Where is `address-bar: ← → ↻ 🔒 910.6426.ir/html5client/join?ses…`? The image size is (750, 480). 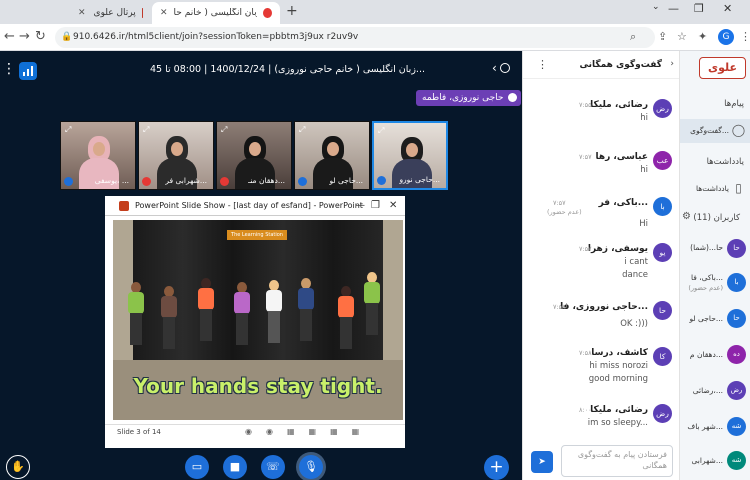
address-bar: ← → ↻ 🔒 910.6426.ir/html5client/join?ses… is located at coordinates (375, 37).